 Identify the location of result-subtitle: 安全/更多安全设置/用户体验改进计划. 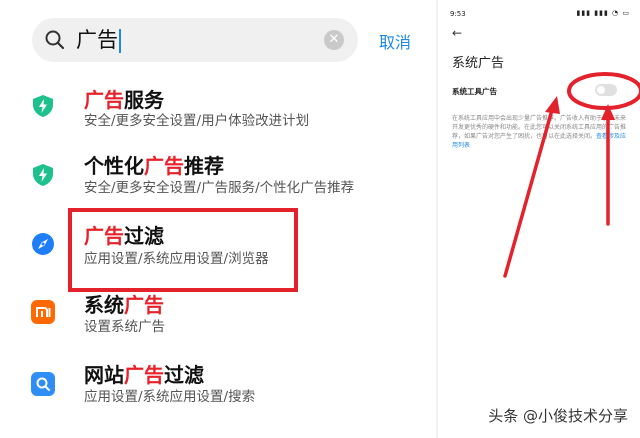
(197, 121).